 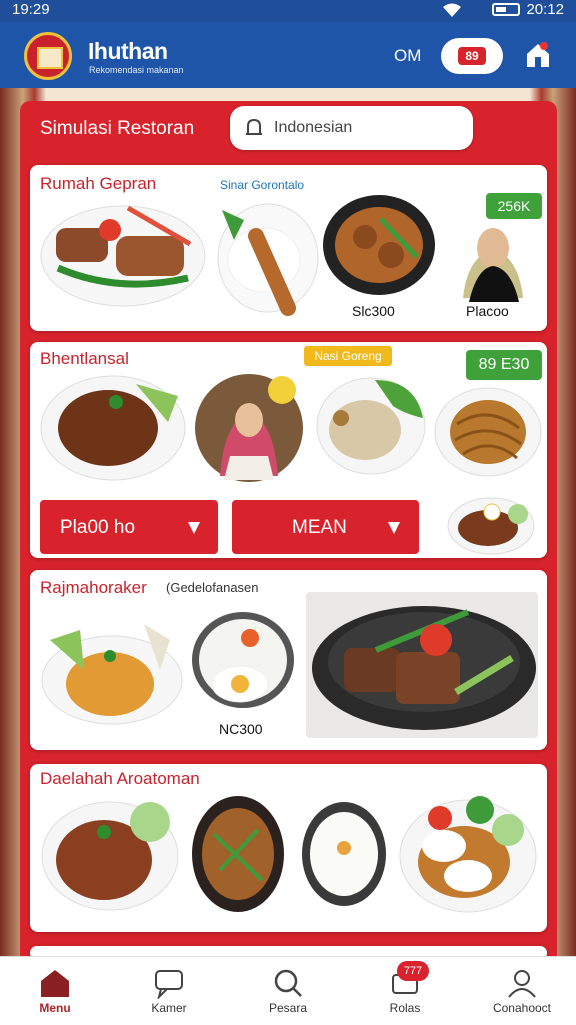 I want to click on search-icon, so click(x=288, y=983).